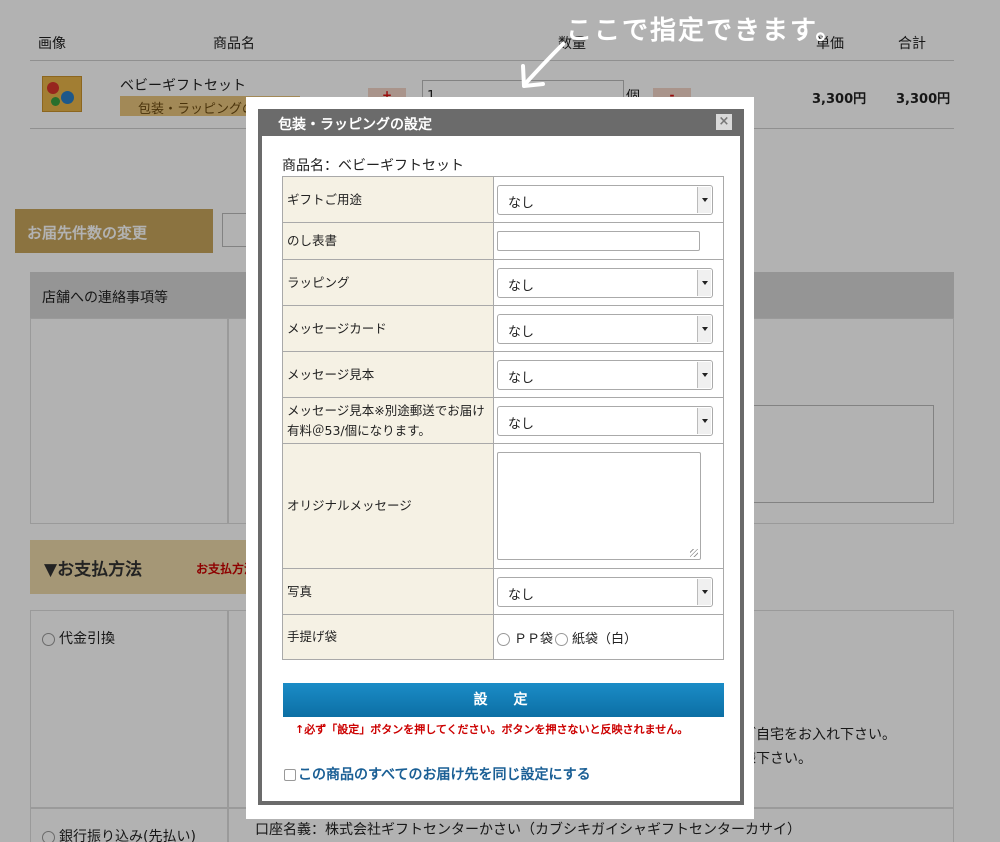  Describe the element at coordinates (521, 424) in the screenshot. I see `message-sample-mail-value: なし` at that location.